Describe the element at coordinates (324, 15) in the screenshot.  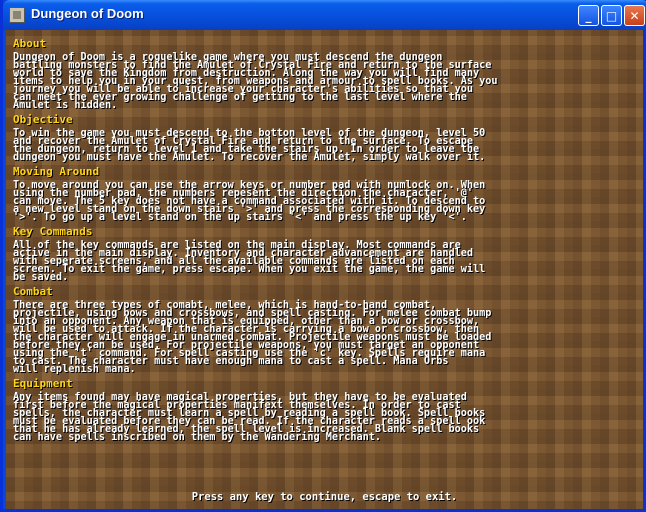
I see `title-bar: Dungeon of Doom _ □ ✕` at that location.